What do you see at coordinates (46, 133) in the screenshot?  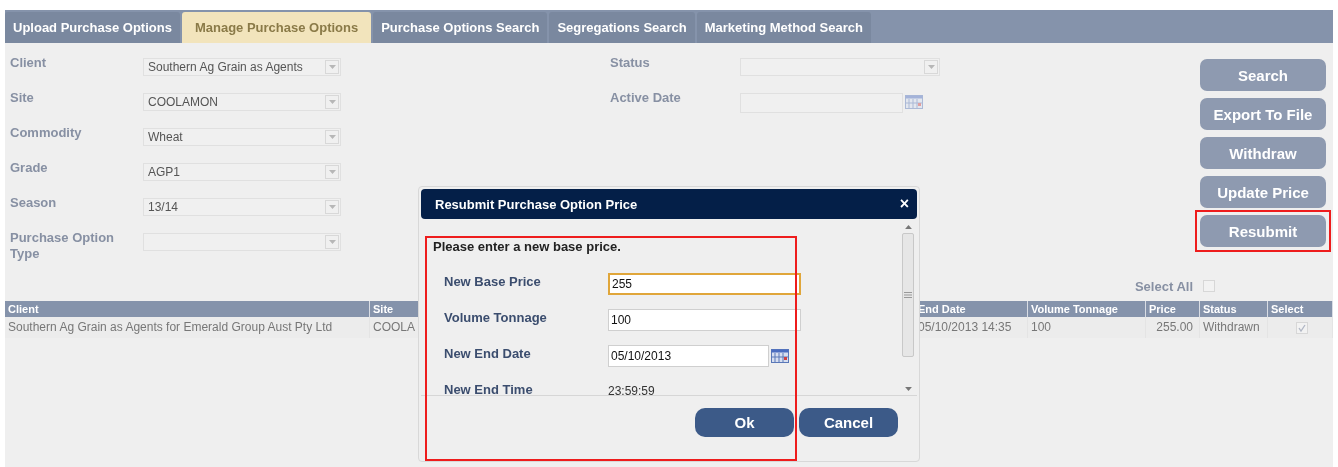 I see `field-label: Commodity` at bounding box center [46, 133].